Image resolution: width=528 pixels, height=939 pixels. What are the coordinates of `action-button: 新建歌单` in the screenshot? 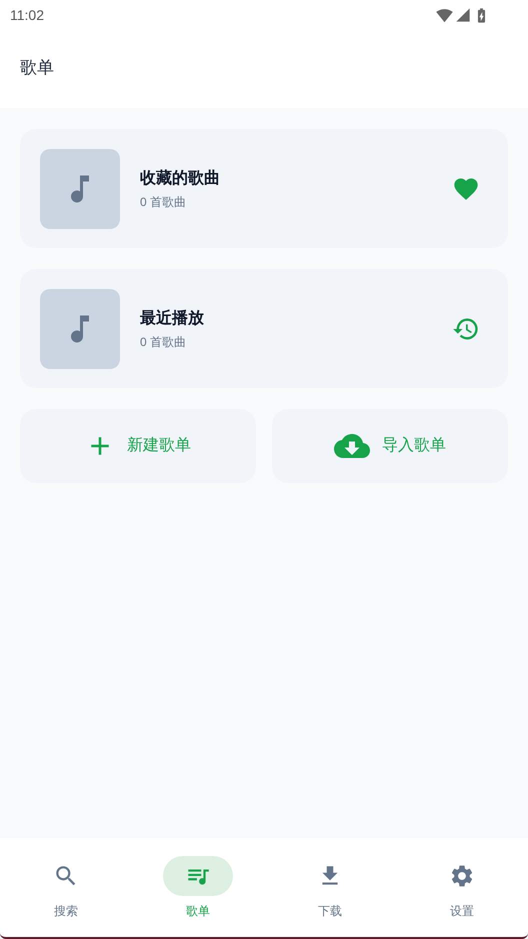 It's located at (138, 446).